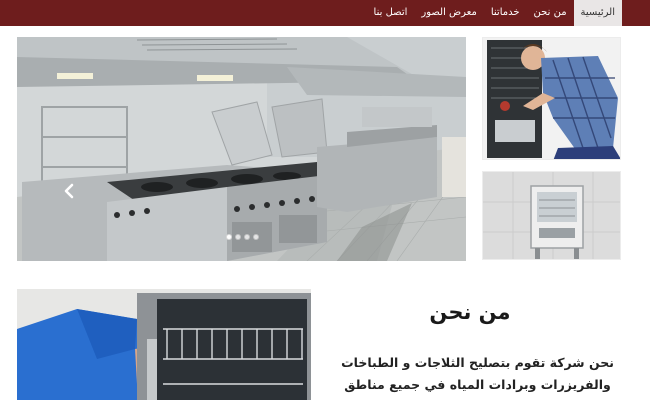 This screenshot has width=650, height=400. I want to click on nav-item-gallery: معرض الصور, so click(448, 13).